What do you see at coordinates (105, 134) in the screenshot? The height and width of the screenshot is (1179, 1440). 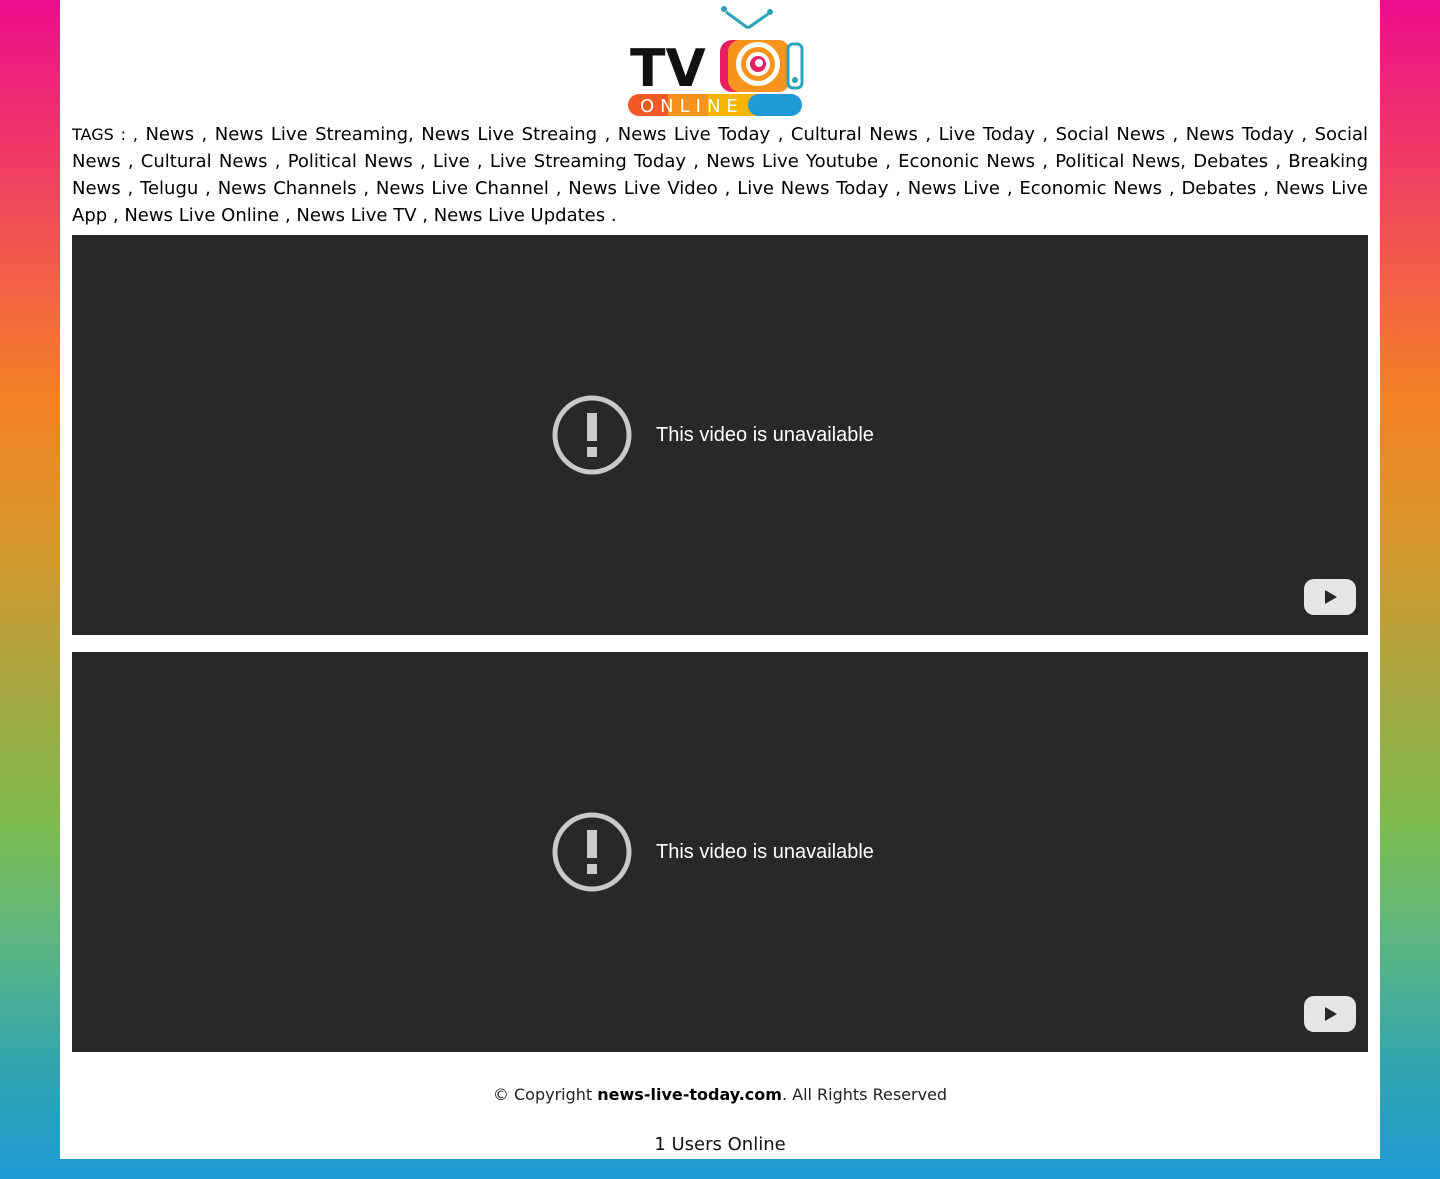 I see `tags-label: TAGS : ,` at bounding box center [105, 134].